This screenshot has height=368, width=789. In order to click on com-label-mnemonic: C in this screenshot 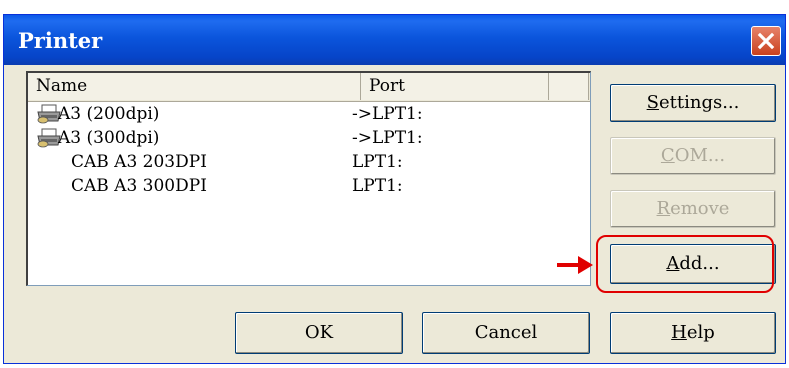, I will do `click(667, 155)`.